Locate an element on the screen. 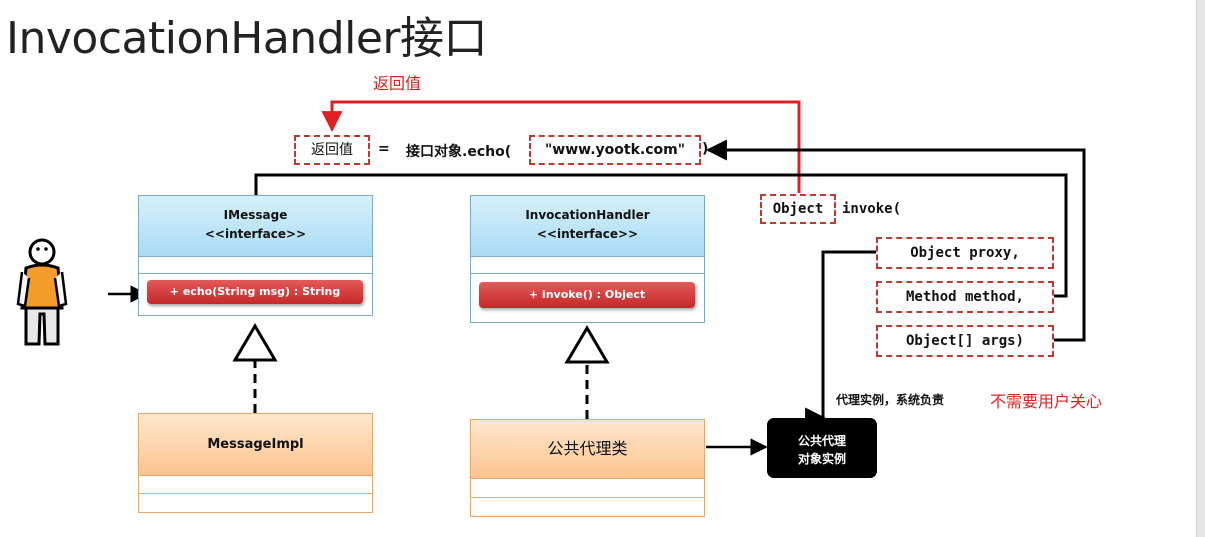  imessage-methods-section: + echo(String msg) : String is located at coordinates (255, 294).